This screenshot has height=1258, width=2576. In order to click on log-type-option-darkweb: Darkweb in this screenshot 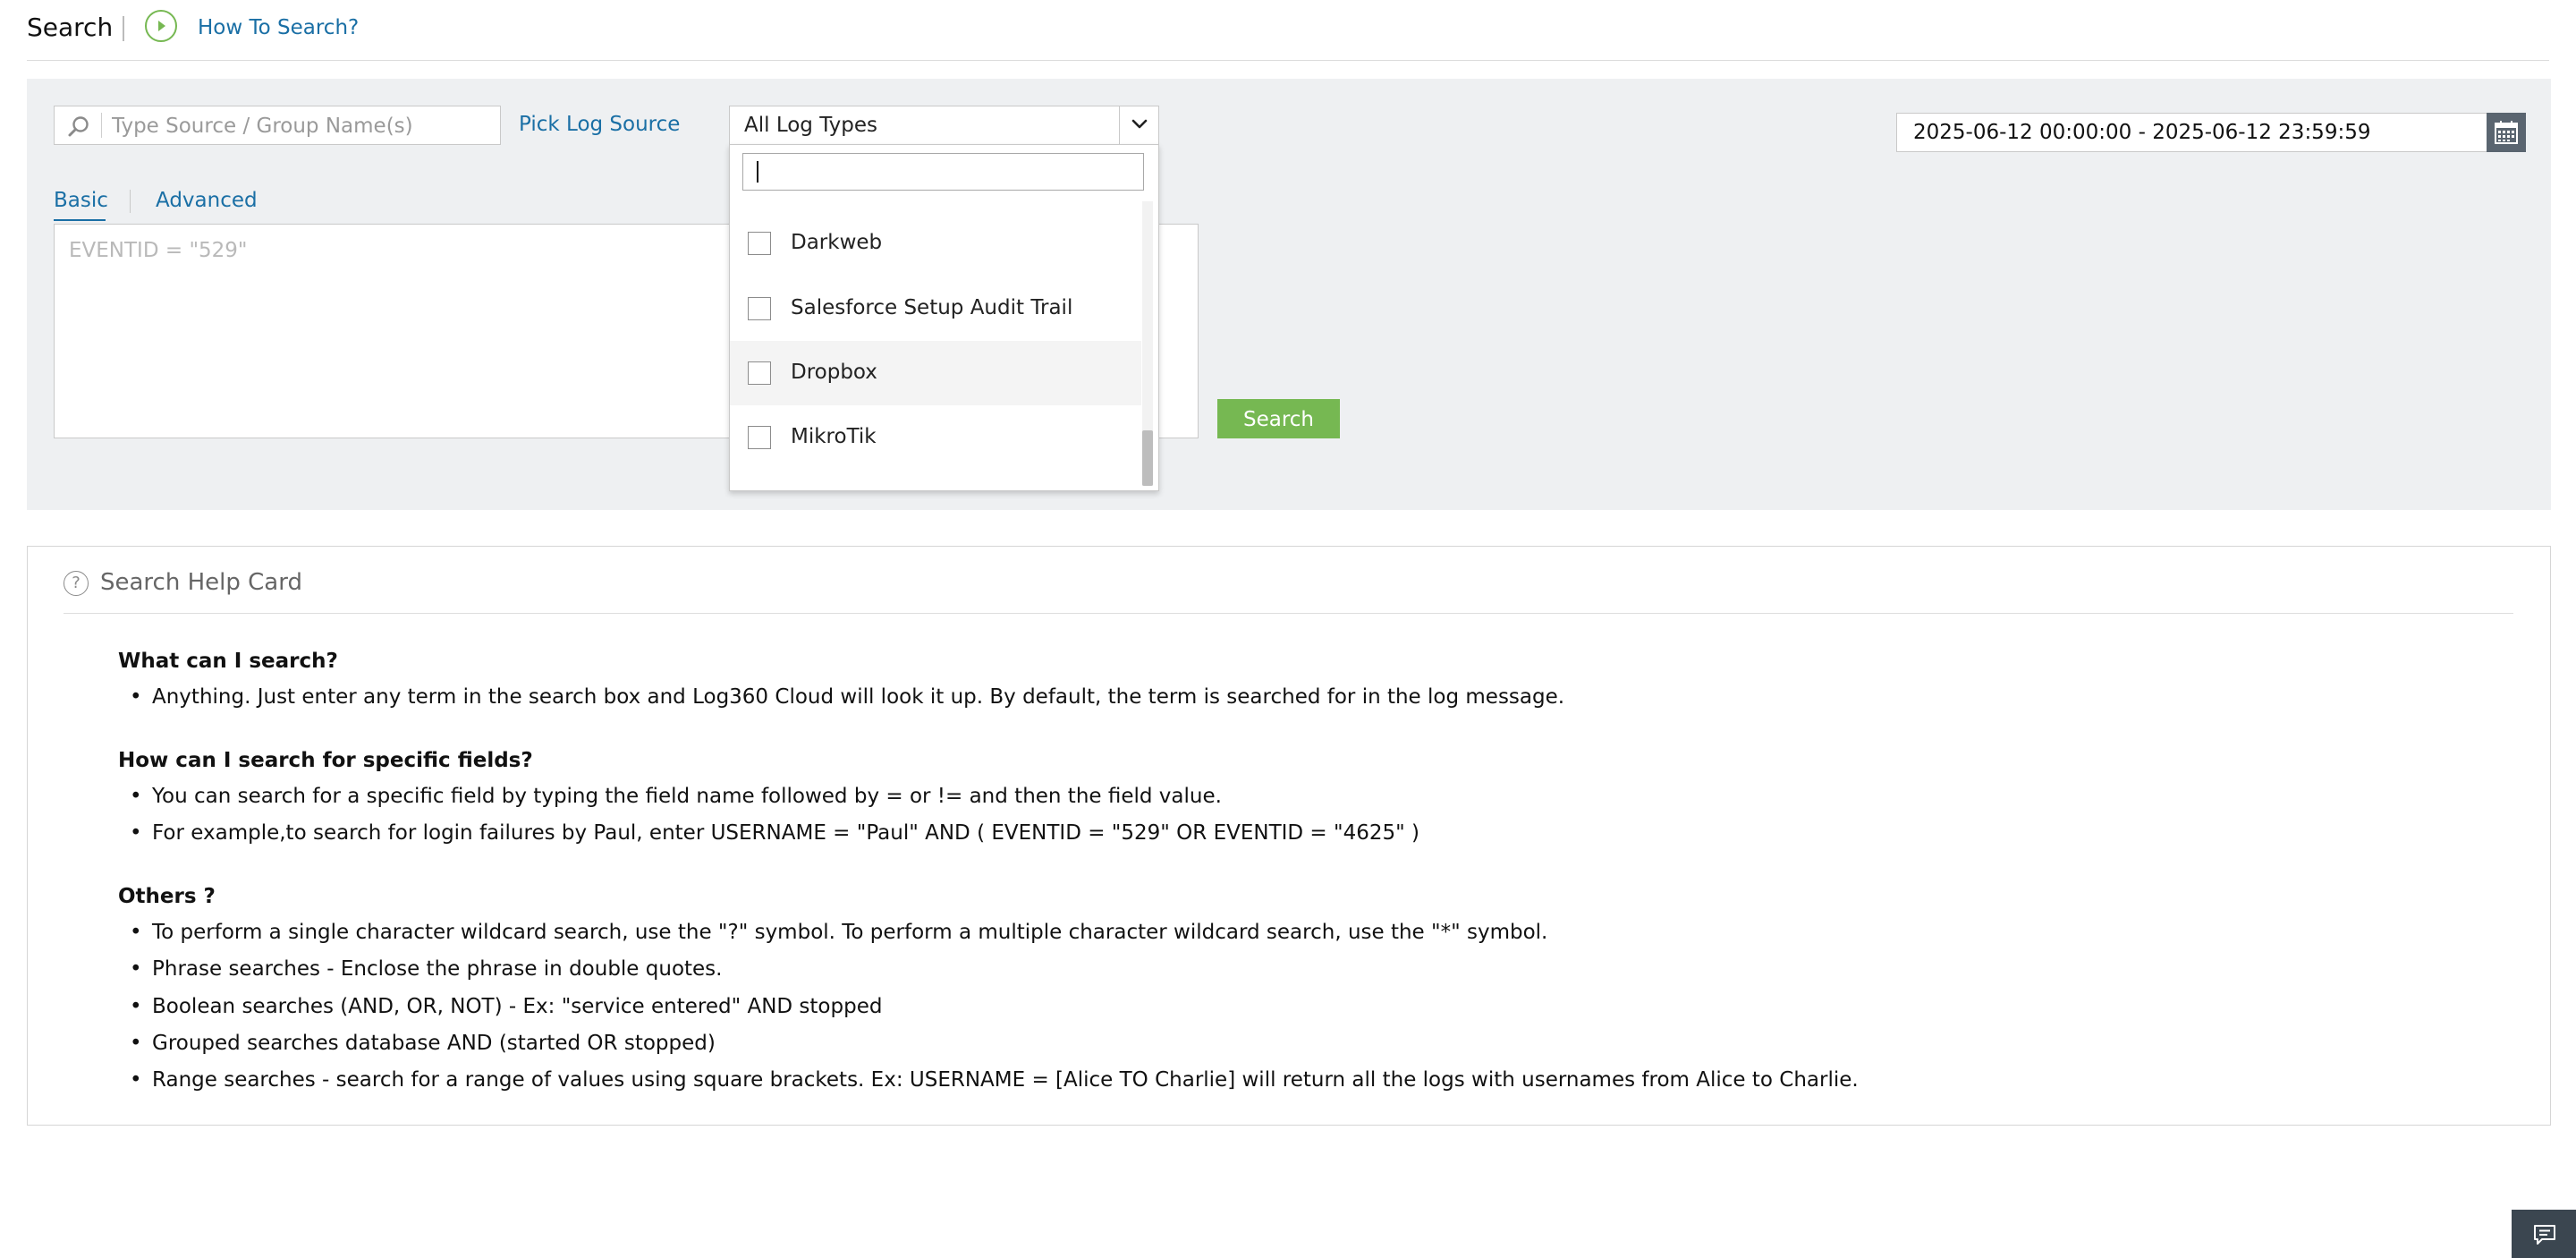, I will do `click(935, 243)`.